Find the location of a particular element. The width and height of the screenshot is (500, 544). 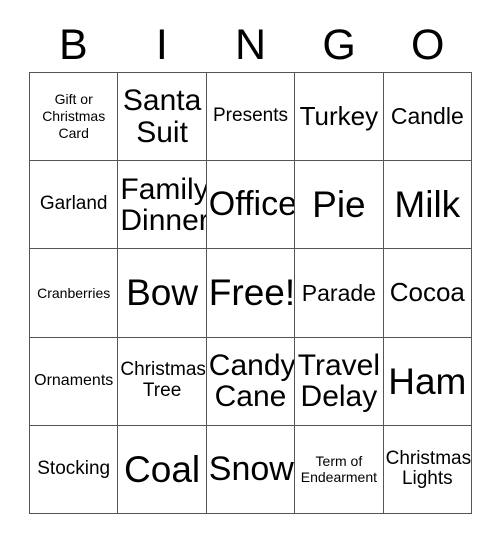

bingo-cell-label: Candle is located at coordinates (427, 116).